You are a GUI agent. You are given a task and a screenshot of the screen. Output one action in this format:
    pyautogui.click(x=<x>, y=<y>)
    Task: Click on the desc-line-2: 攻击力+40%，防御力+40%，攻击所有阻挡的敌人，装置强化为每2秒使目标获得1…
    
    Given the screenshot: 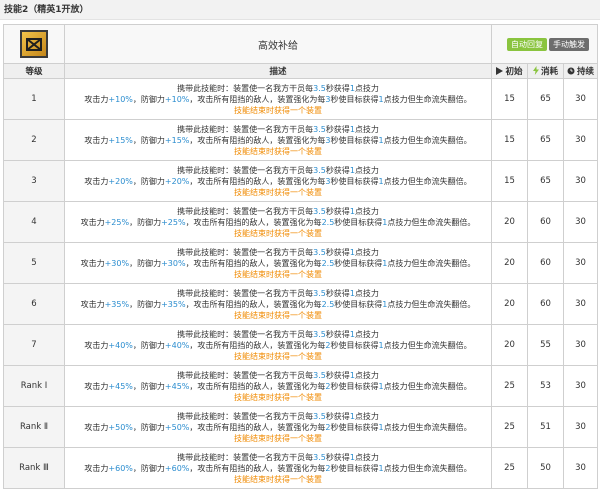 What is the action you would take?
    pyautogui.click(x=278, y=345)
    